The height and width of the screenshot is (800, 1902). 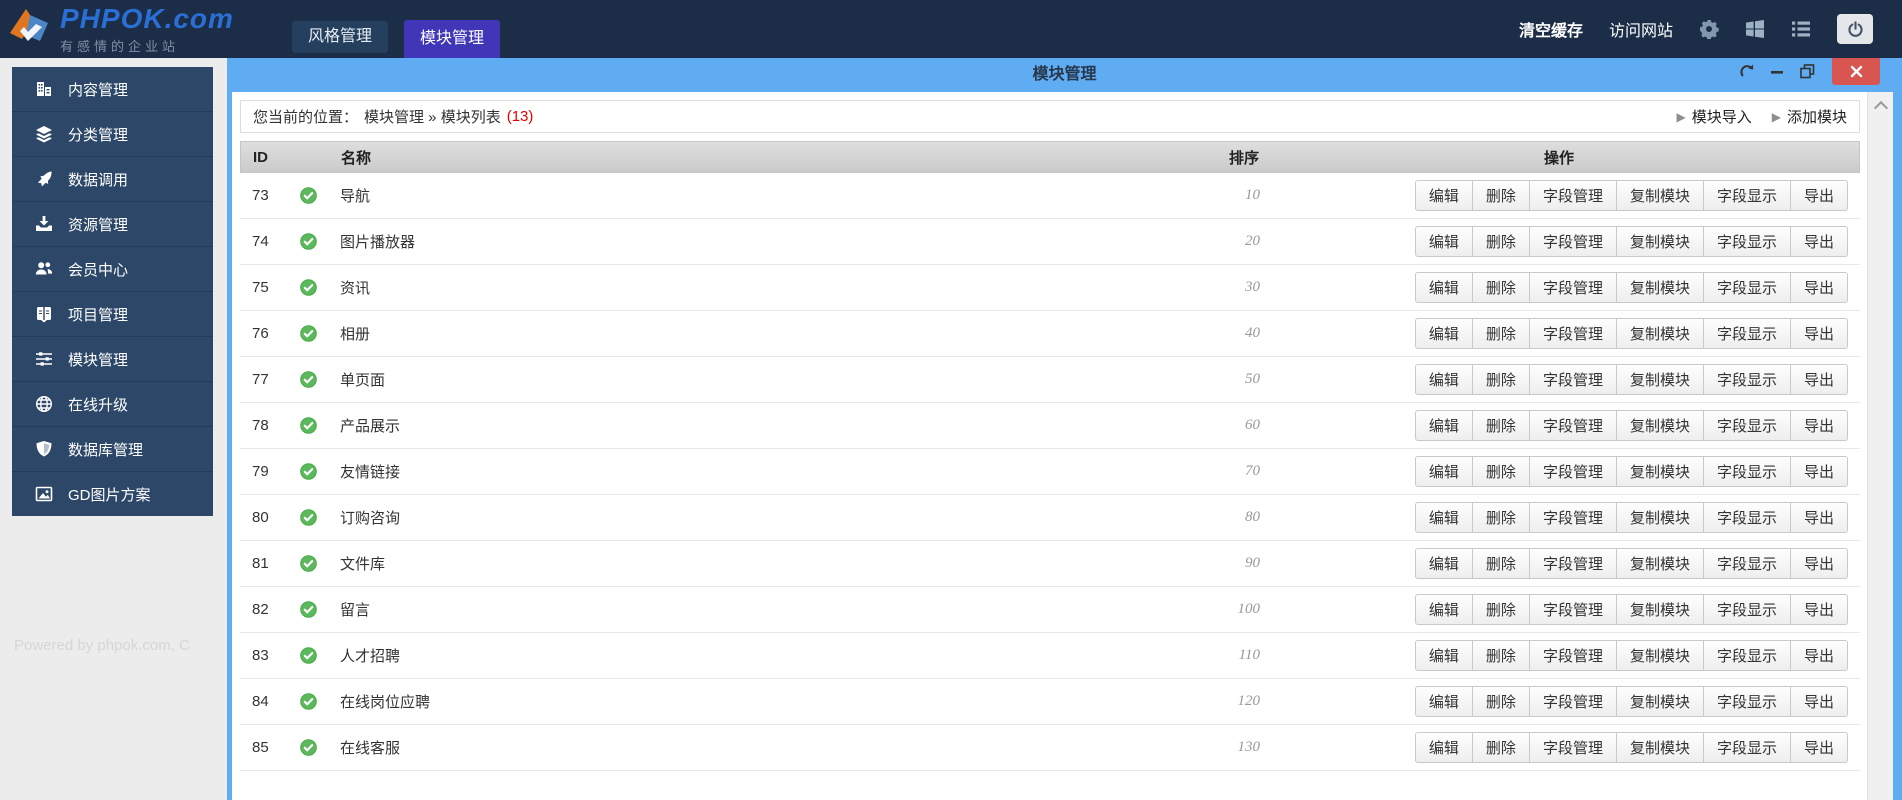 I want to click on sidebar-item-upgrade: 在线升级, so click(x=112, y=403).